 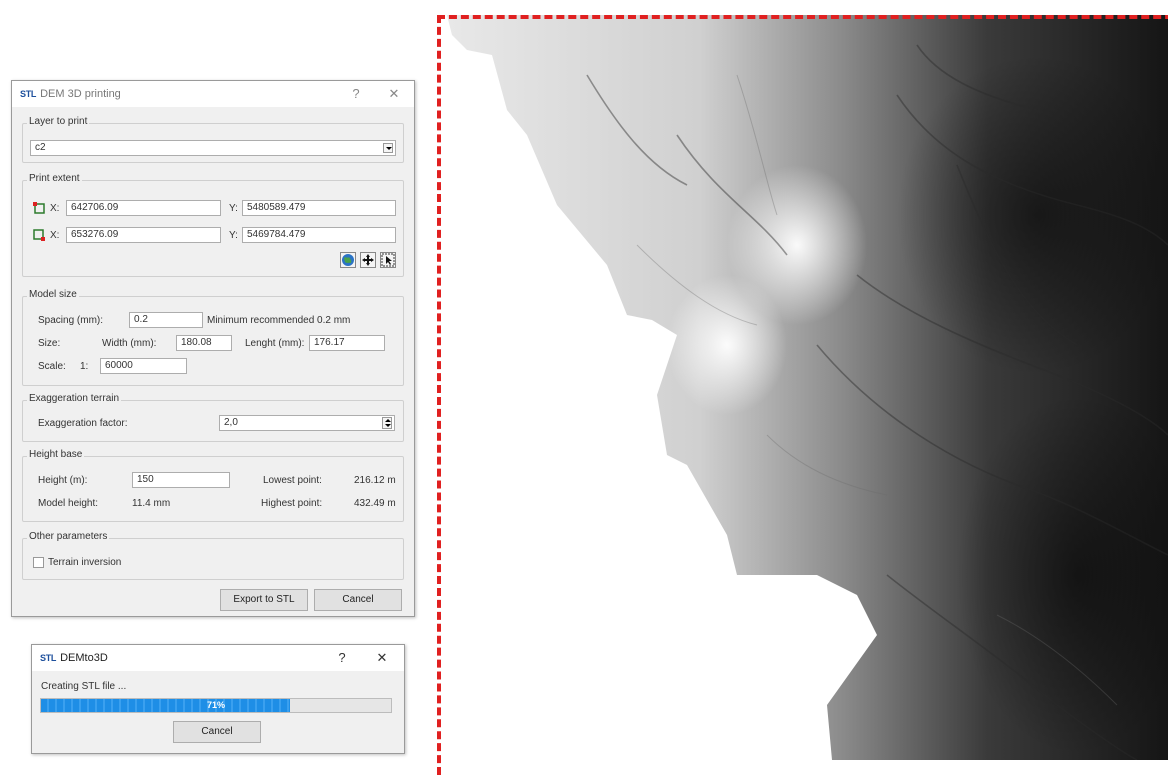 I want to click on dialog-title: DEM 3D printing, so click(x=80, y=94).